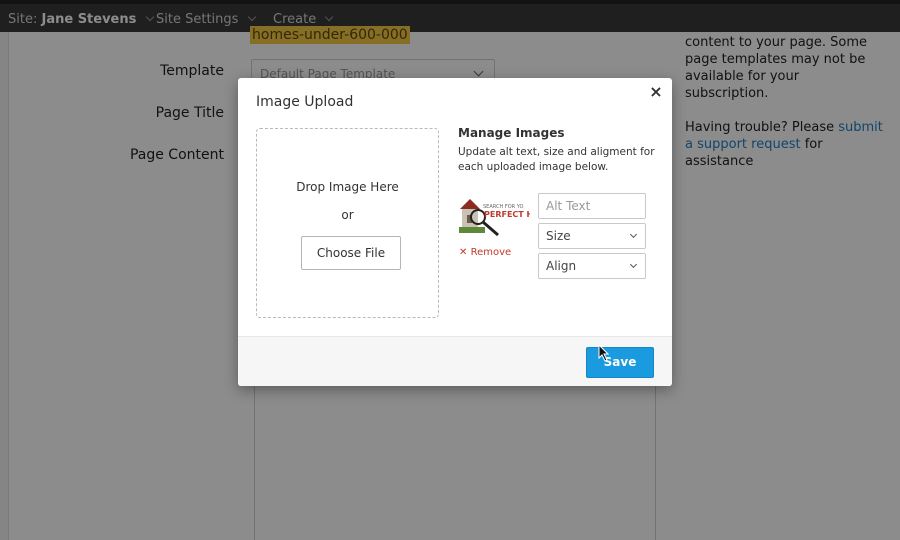 The height and width of the screenshot is (540, 900). Describe the element at coordinates (592, 206) in the screenshot. I see `alt-text-input` at that location.